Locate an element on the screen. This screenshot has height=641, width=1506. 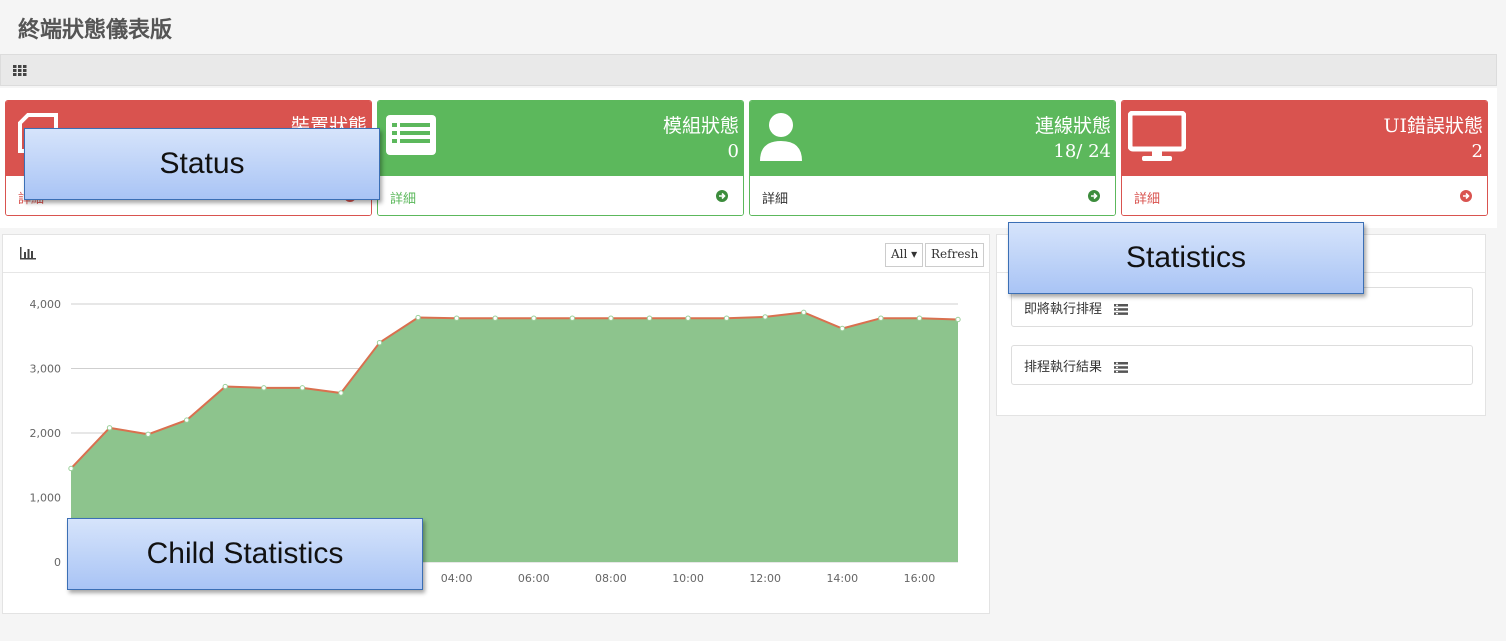
schedule-result-item: 排程執行結果 is located at coordinates (1242, 365).